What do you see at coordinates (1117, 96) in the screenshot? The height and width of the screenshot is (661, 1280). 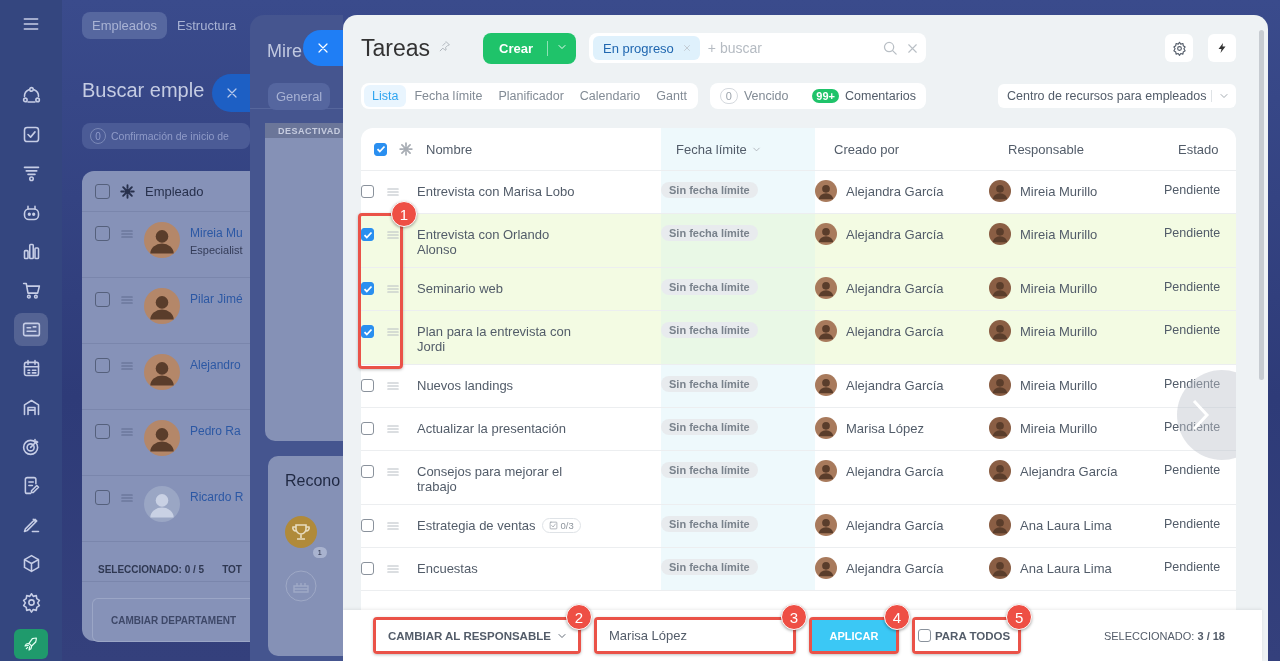 I see `scope-dropdown: Centro de recursos para empleados` at bounding box center [1117, 96].